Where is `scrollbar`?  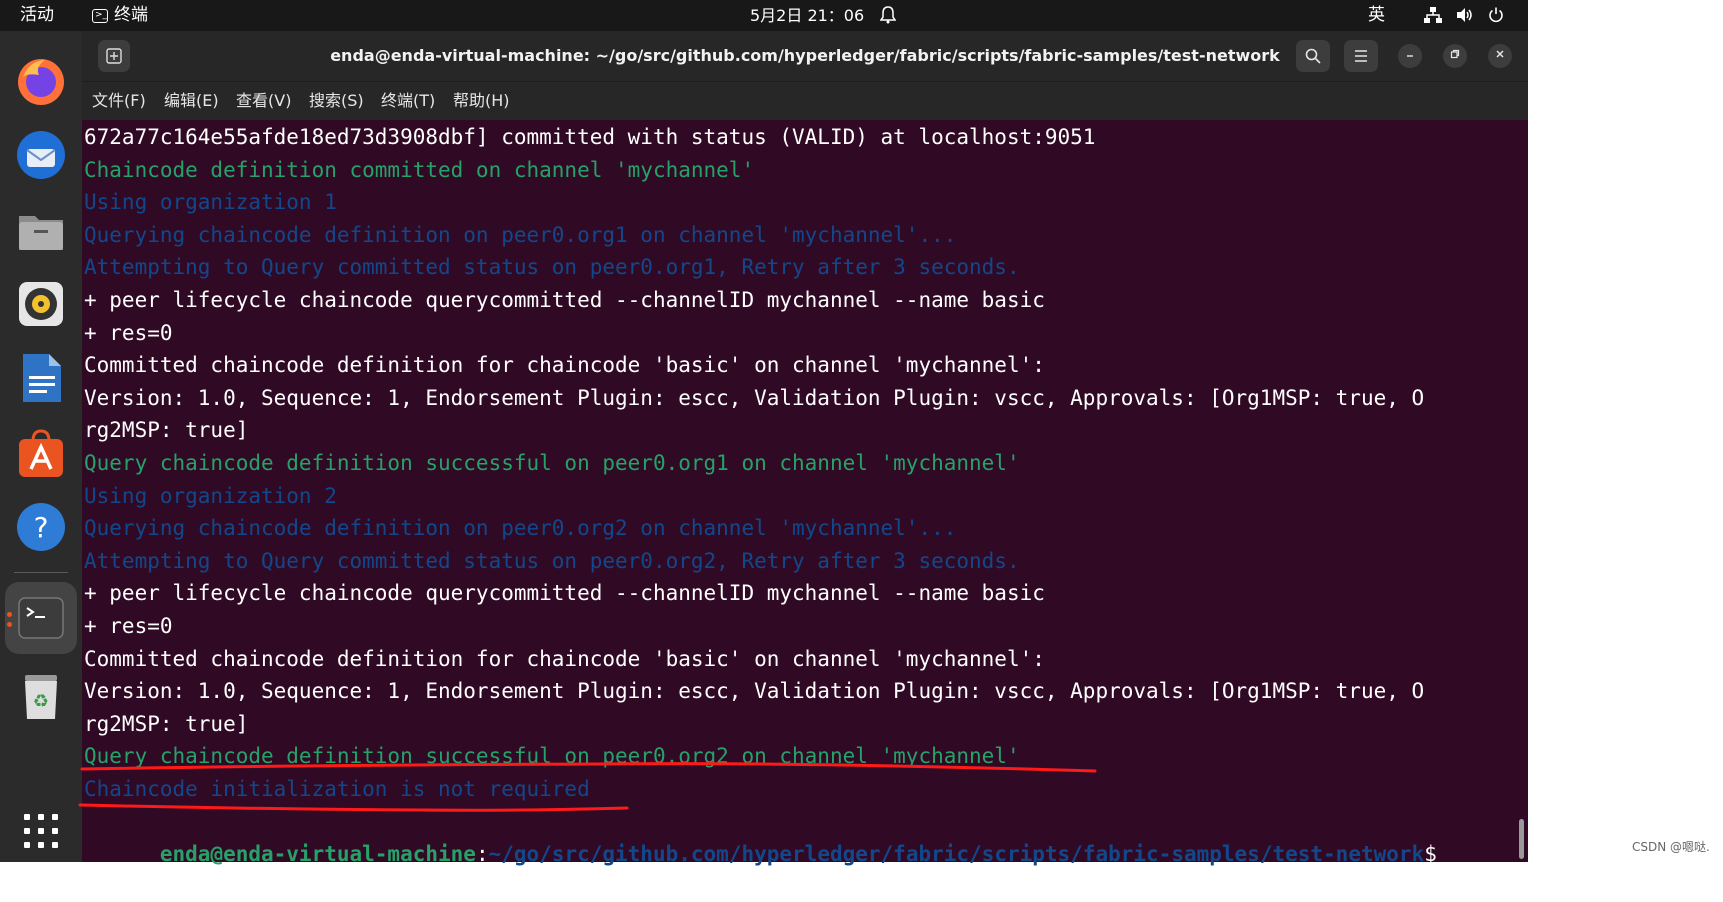
scrollbar is located at coordinates (1521, 839).